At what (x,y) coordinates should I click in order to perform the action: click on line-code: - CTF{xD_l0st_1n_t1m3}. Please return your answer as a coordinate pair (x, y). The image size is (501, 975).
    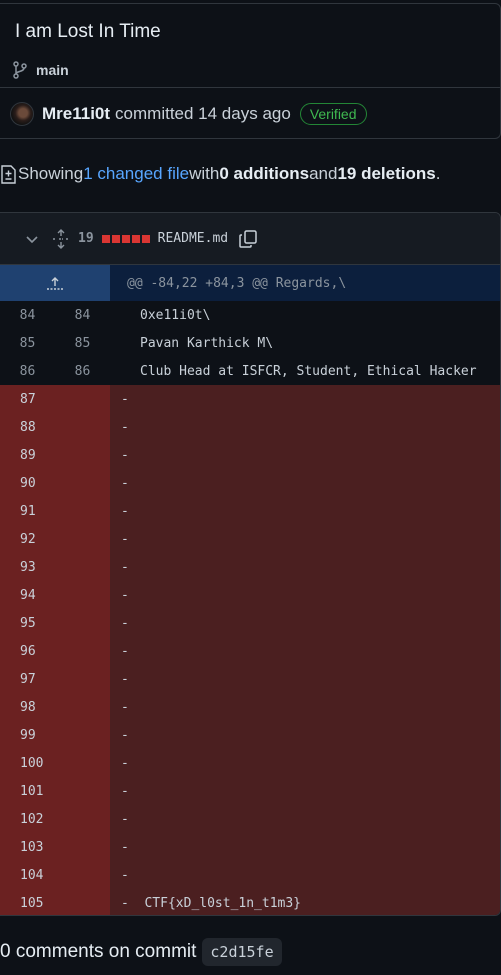
    Looking at the image, I should click on (211, 903).